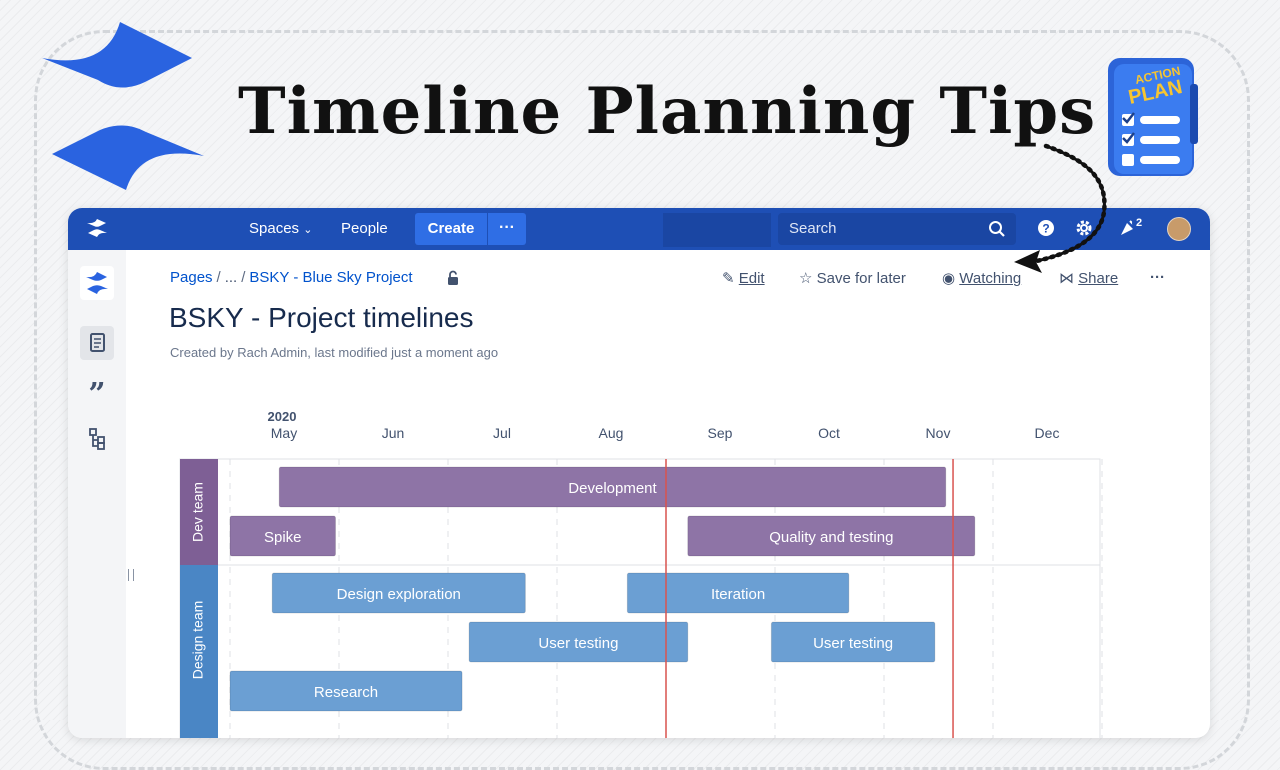  I want to click on timeline-year-label: 2020, so click(282, 416).